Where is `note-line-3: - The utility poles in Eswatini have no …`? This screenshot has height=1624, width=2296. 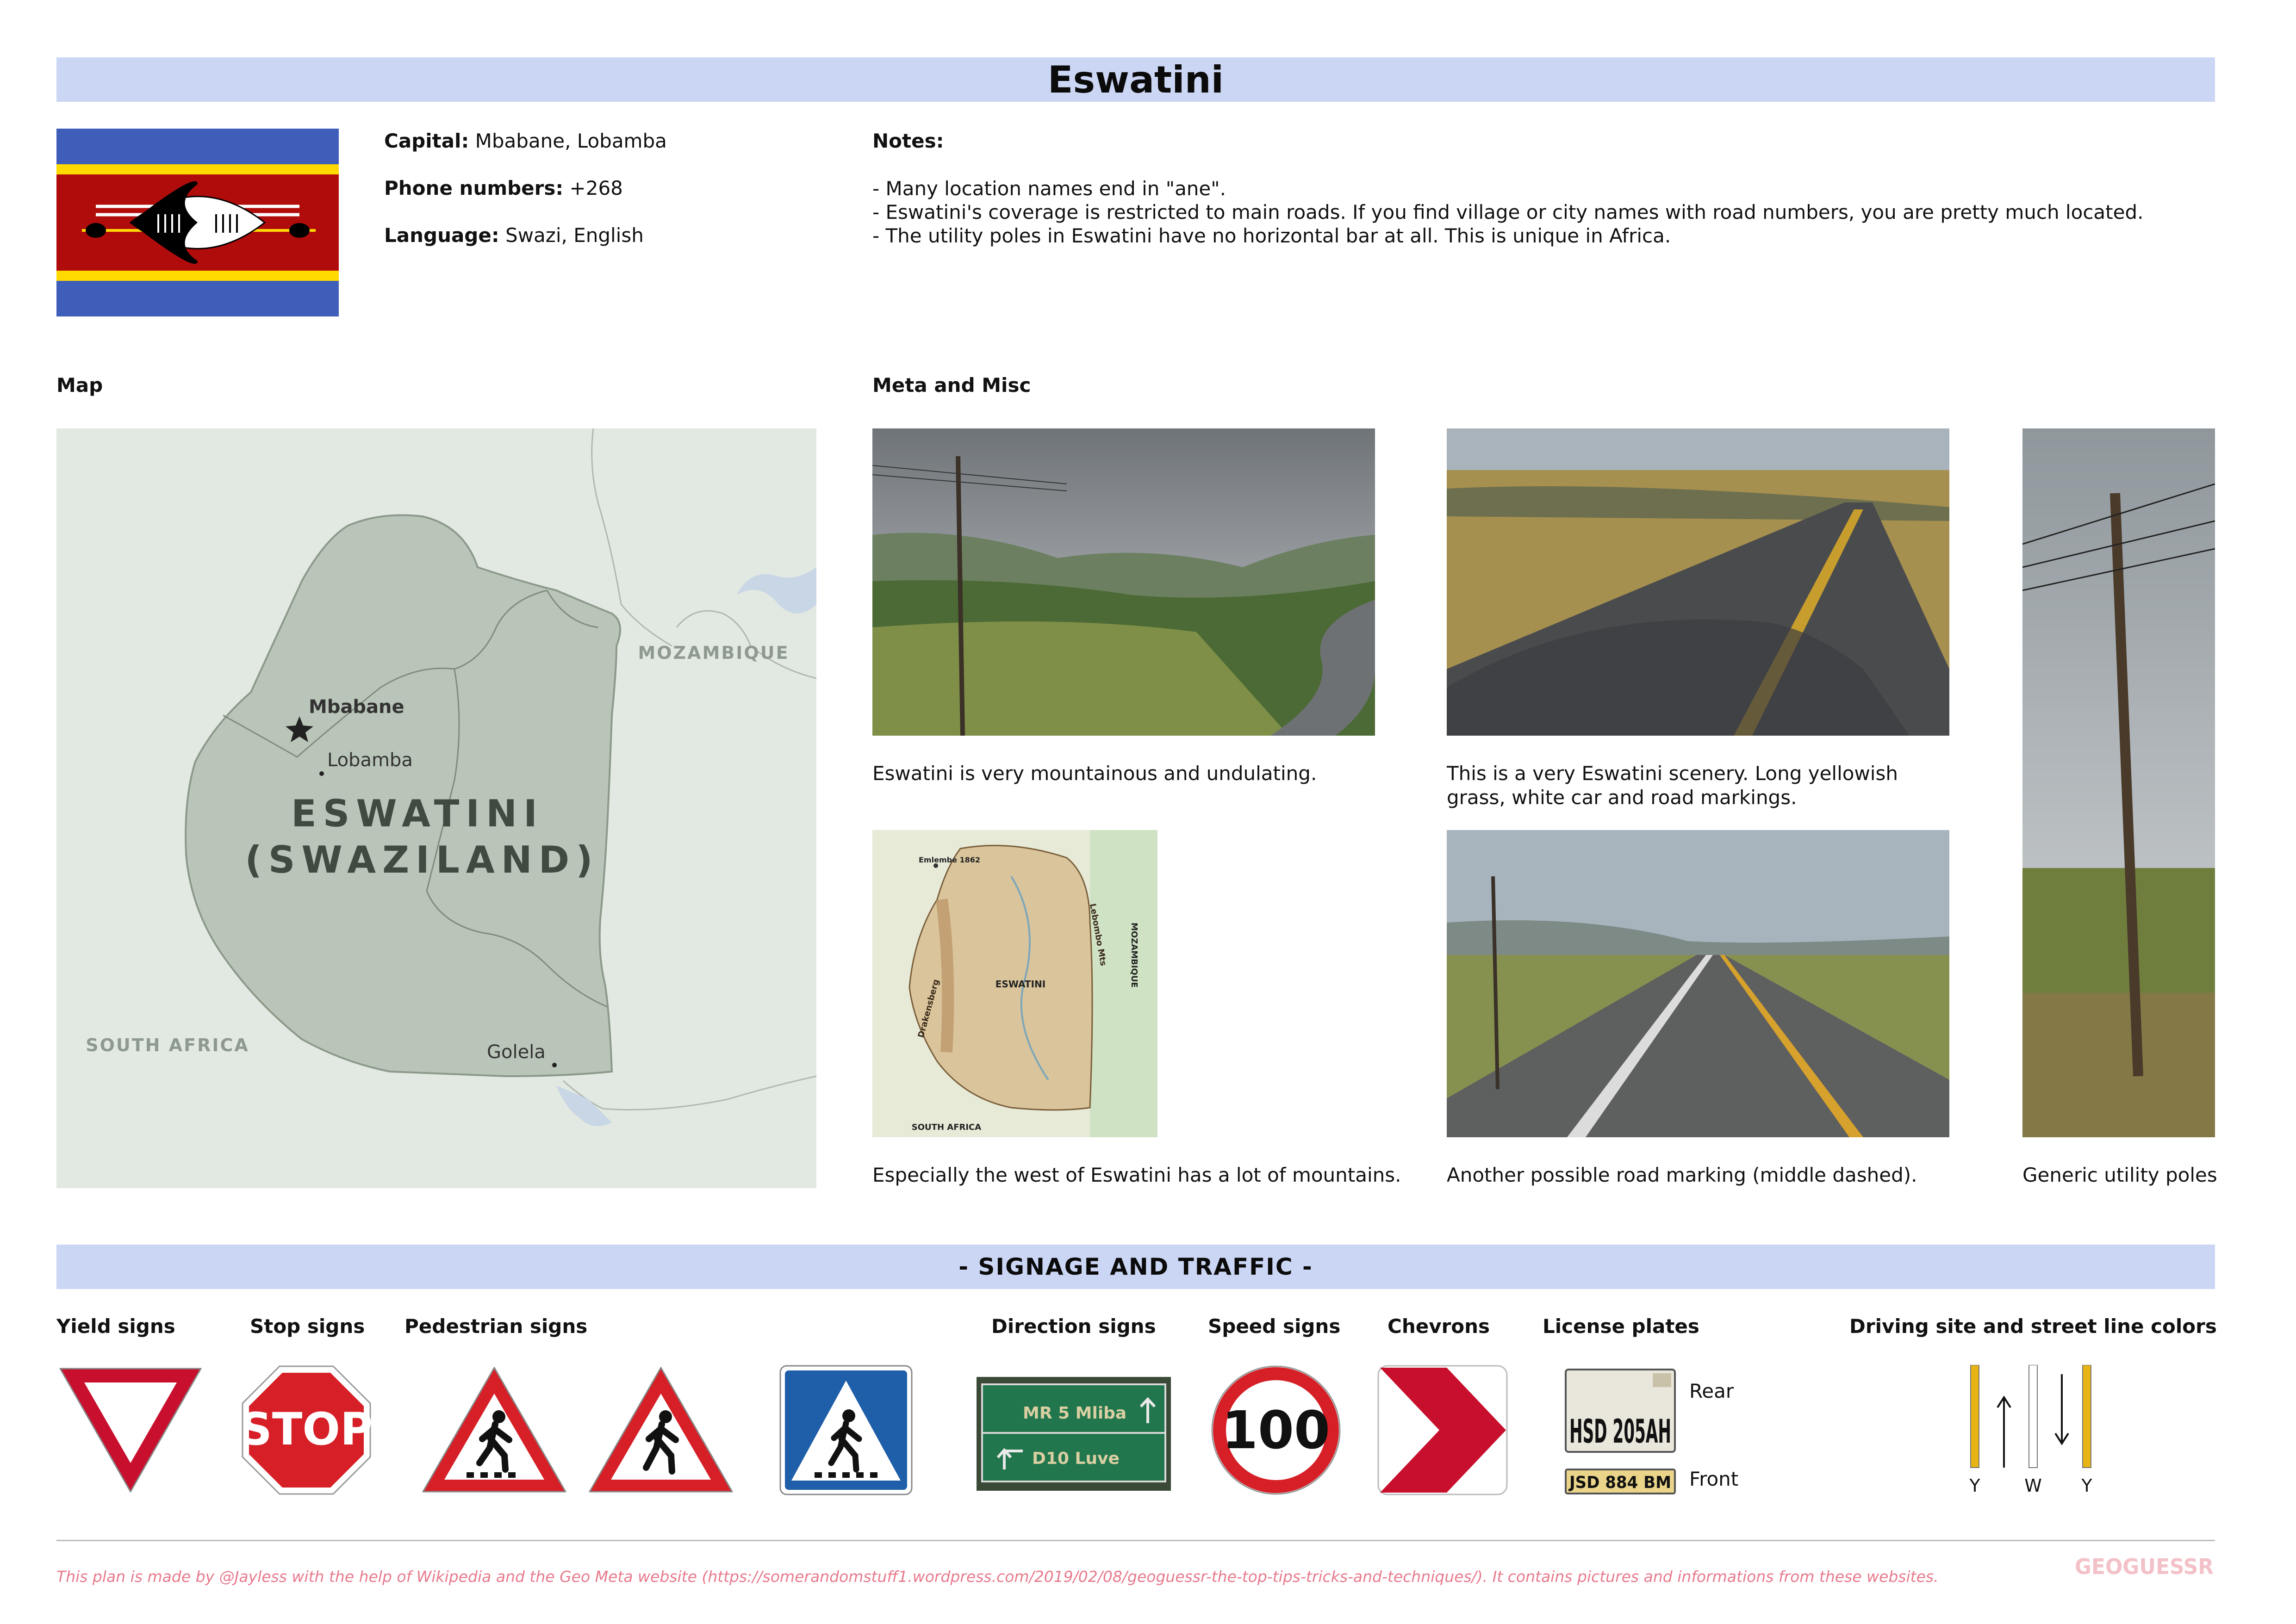 note-line-3: - The utility poles in Eswatini have no … is located at coordinates (1271, 235).